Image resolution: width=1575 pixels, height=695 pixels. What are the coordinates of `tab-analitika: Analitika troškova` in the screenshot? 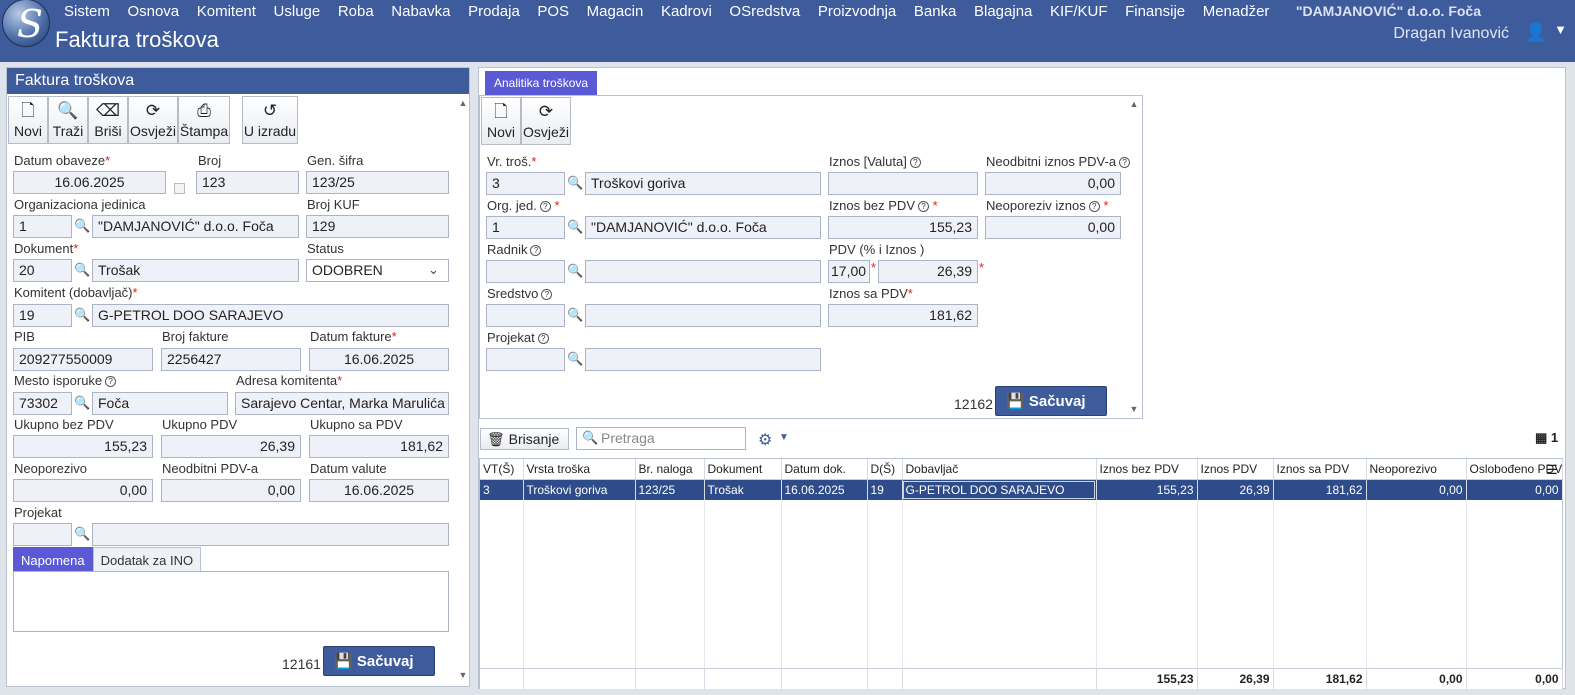 It's located at (541, 83).